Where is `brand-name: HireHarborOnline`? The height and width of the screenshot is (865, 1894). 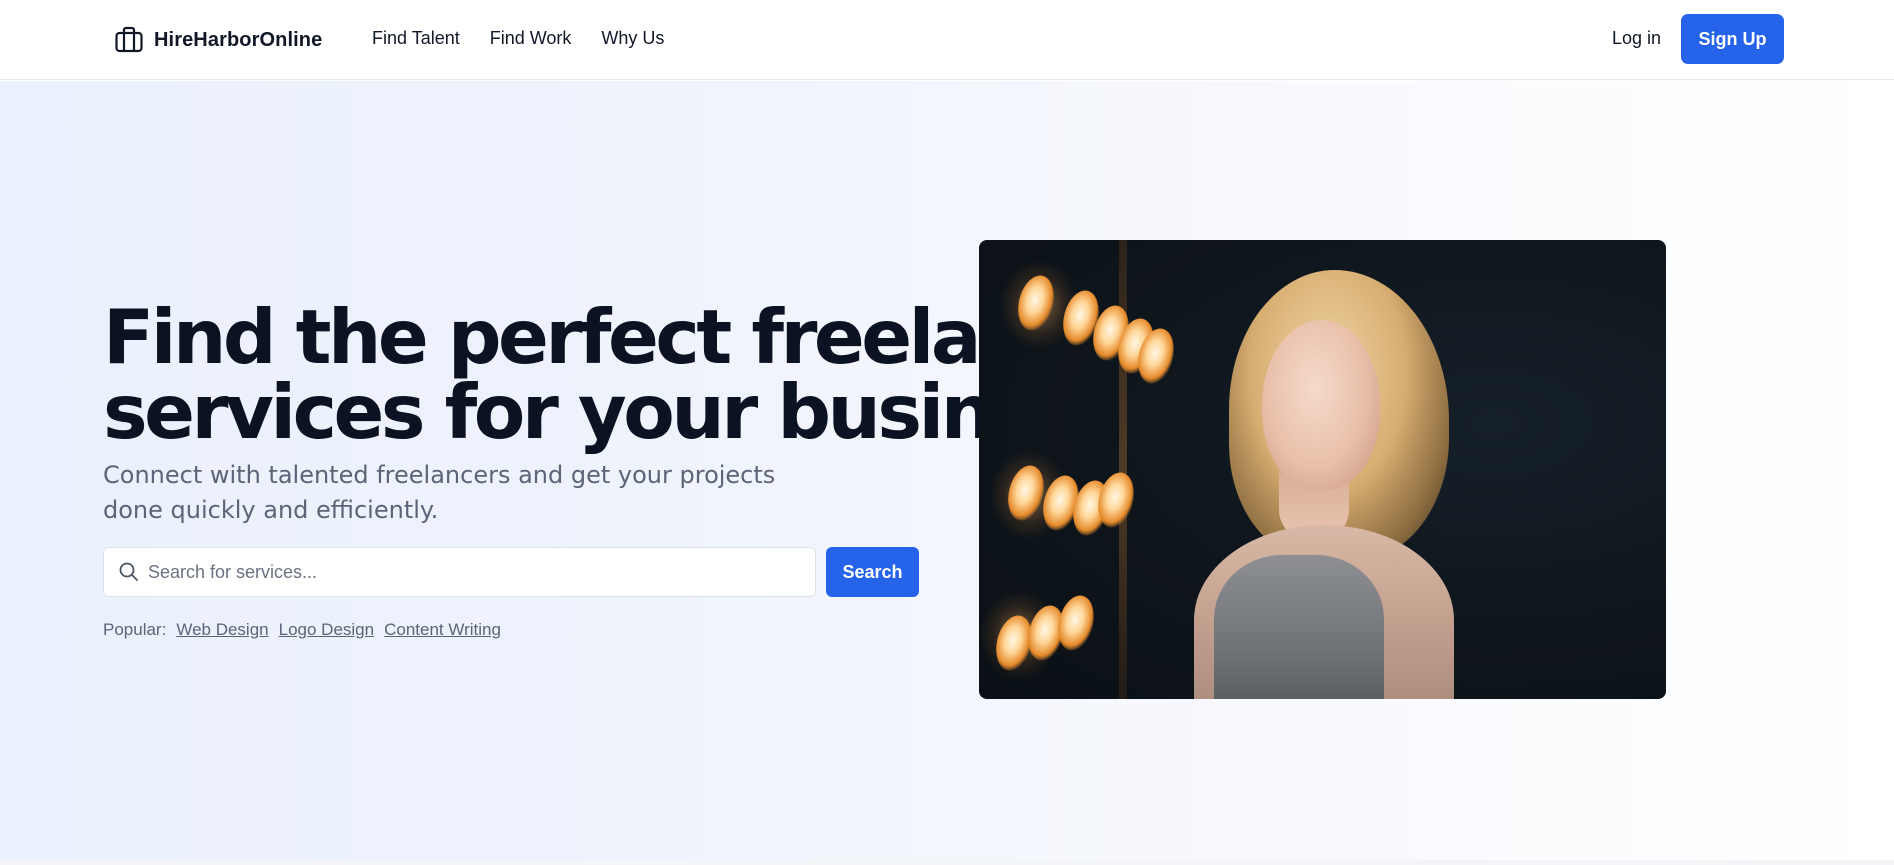 brand-name: HireHarborOnline is located at coordinates (238, 39).